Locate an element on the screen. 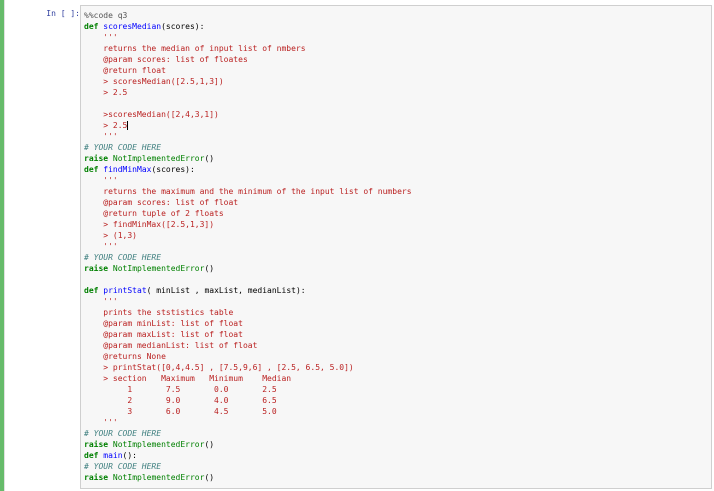 This screenshot has width=714, height=491. code-line: 3 6.0 4.5 5.0 is located at coordinates (397, 411).